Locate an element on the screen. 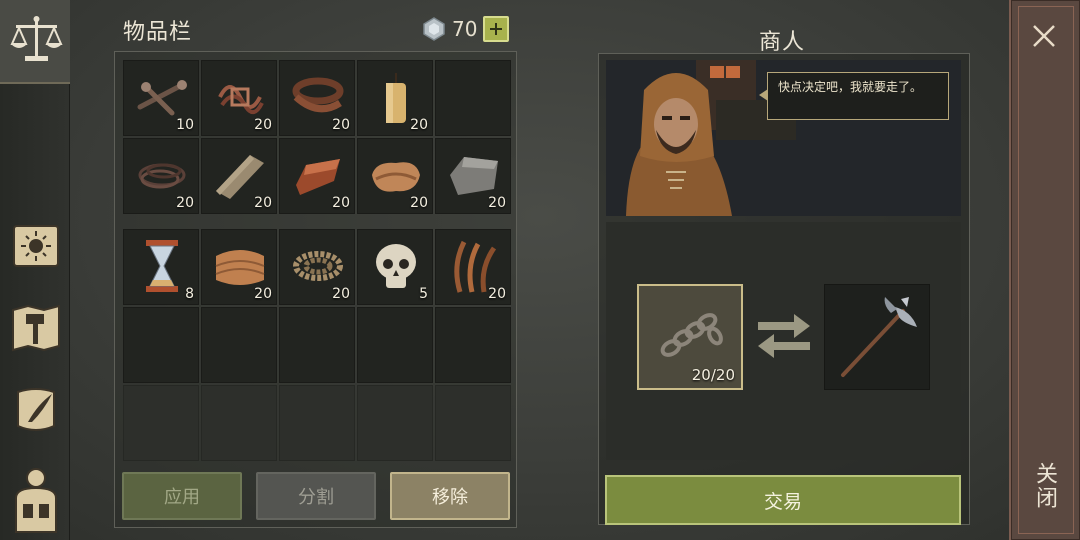 The width and height of the screenshot is (1080, 540). halberd-icon is located at coordinates (879, 337).